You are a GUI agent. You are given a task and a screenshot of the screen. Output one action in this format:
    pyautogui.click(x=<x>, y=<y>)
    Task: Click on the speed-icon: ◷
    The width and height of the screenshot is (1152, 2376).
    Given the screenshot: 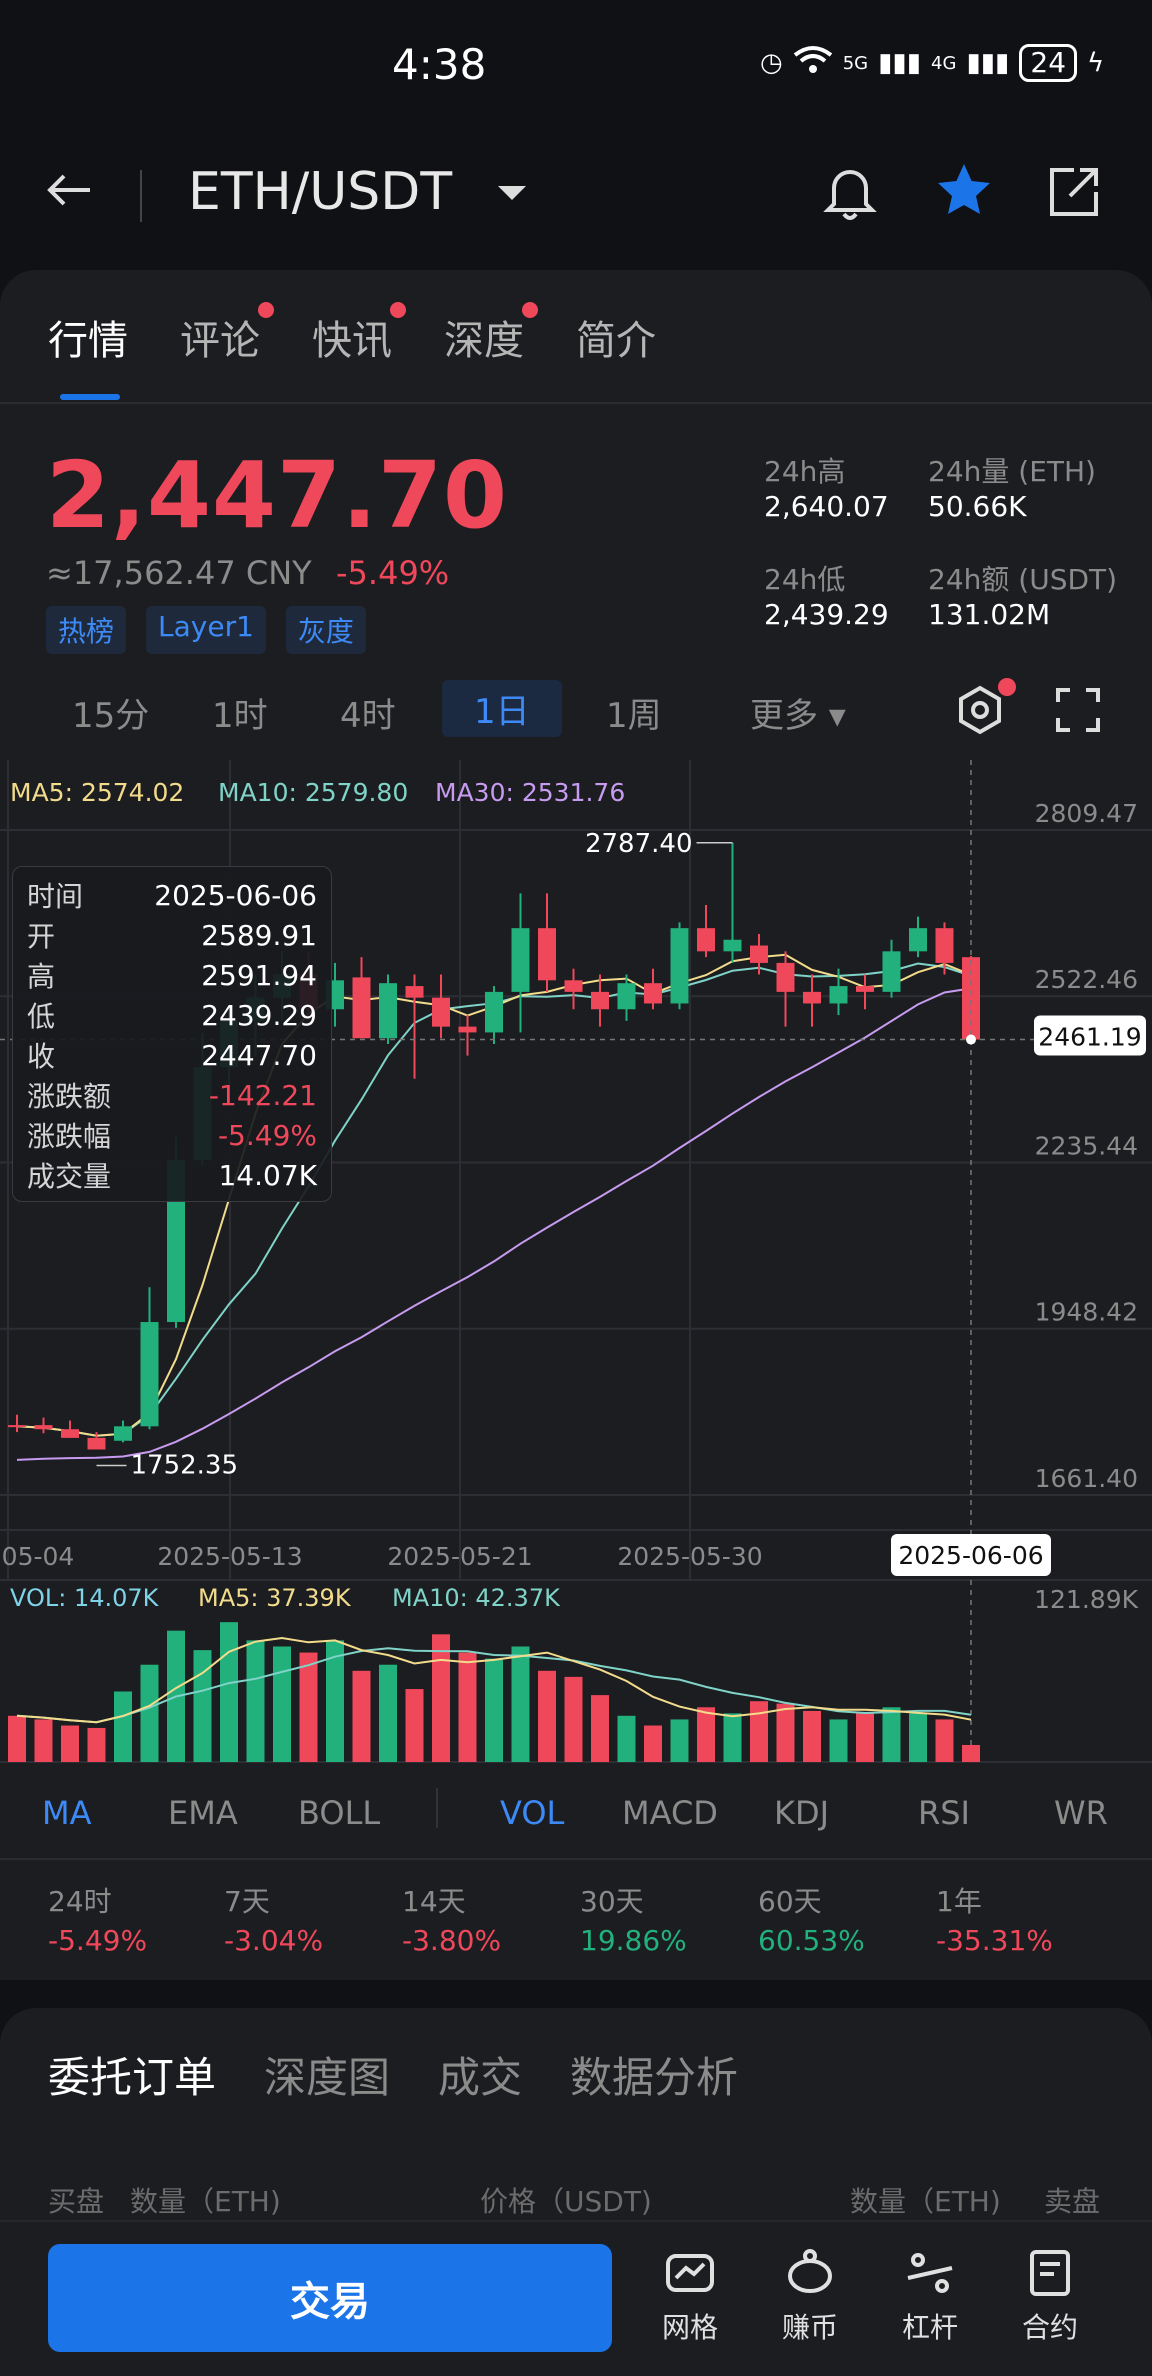 What is the action you would take?
    pyautogui.click(x=771, y=63)
    